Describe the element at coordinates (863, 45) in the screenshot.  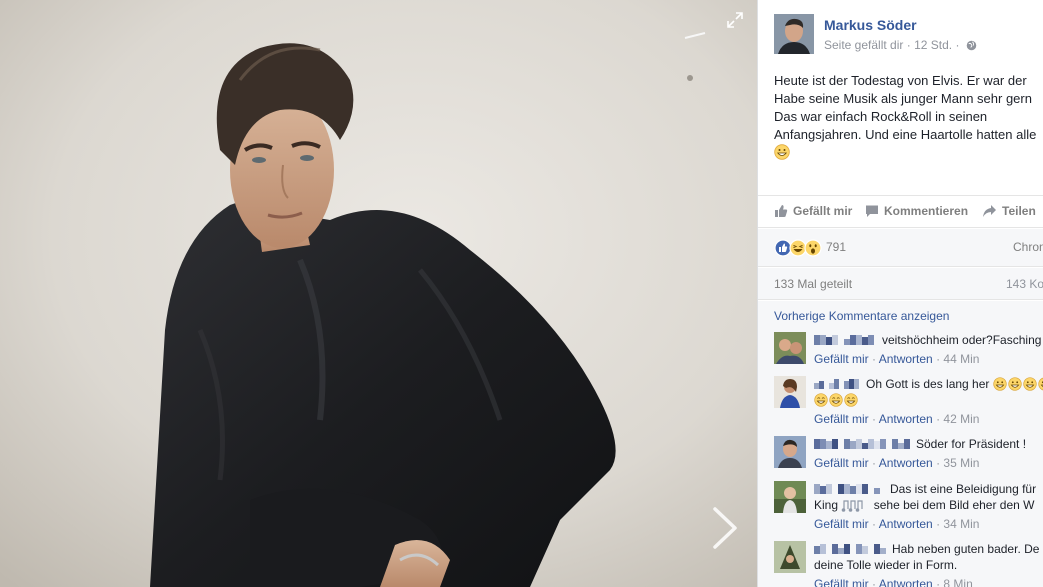
I see `liked-status: Seite gefällt dir` at that location.